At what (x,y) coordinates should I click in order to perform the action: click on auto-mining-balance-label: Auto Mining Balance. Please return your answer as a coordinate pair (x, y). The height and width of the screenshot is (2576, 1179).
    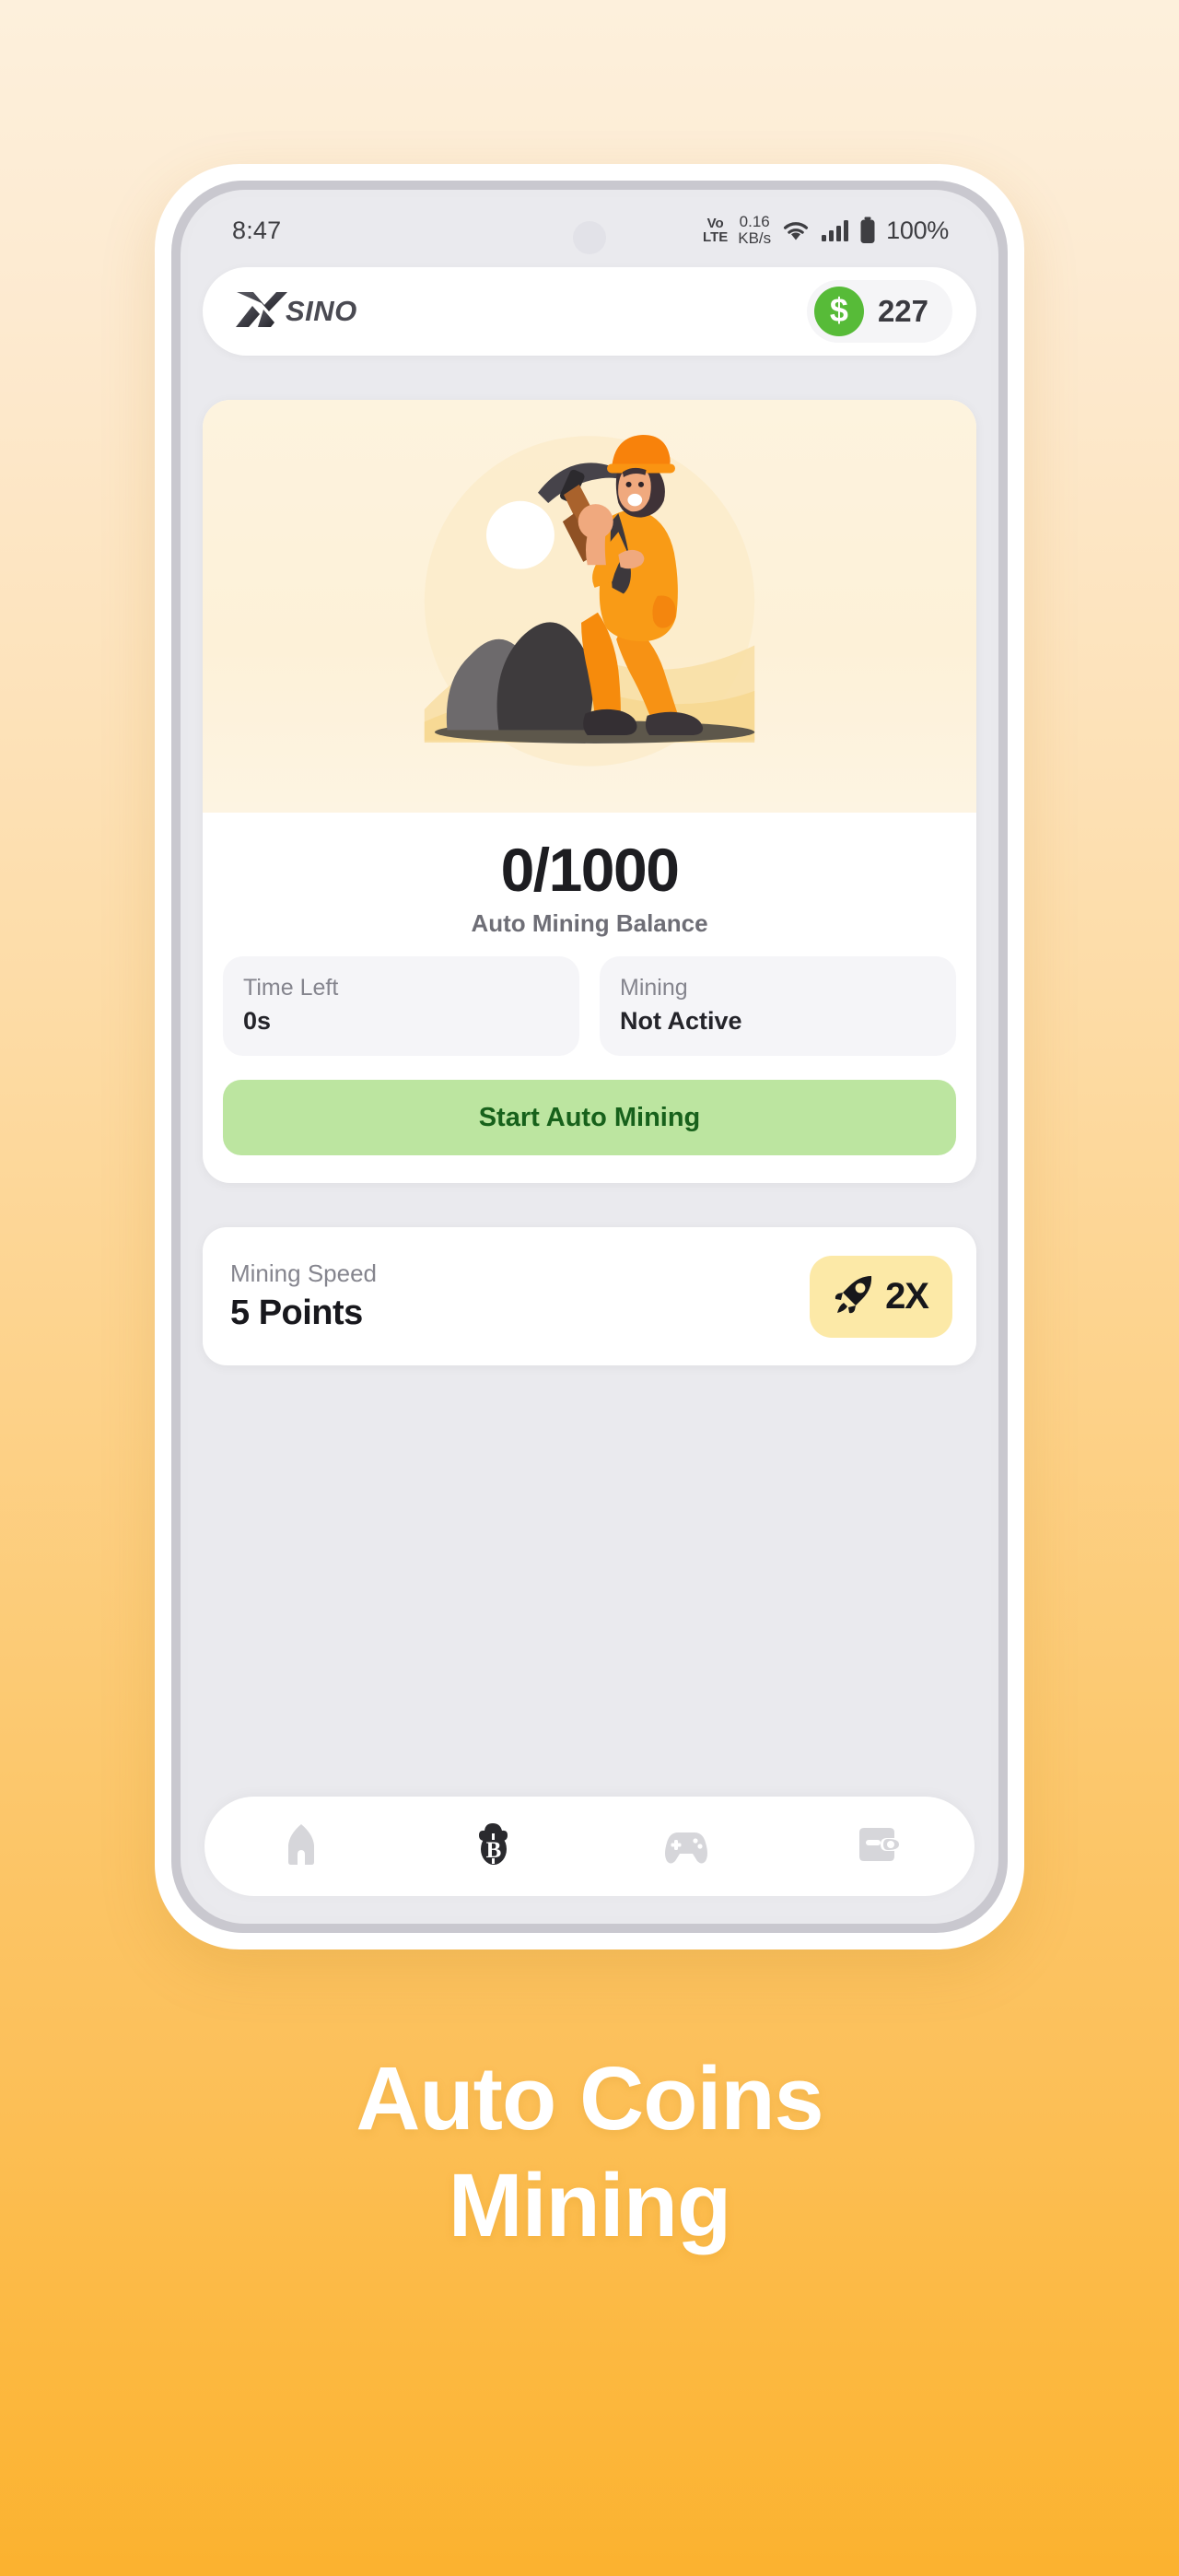
    Looking at the image, I should click on (589, 923).